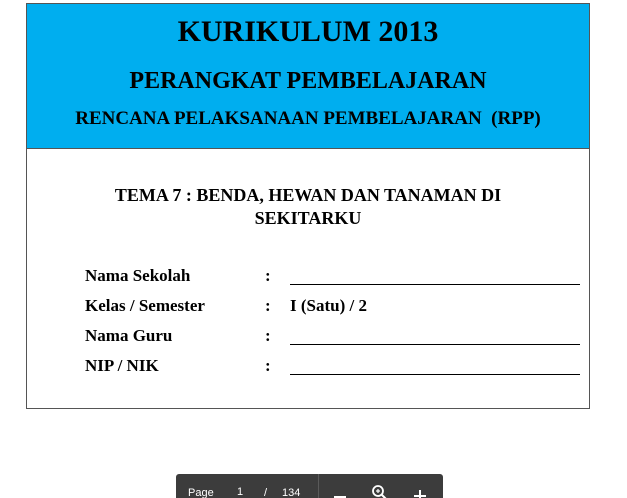 Image resolution: width=627 pixels, height=498 pixels. Describe the element at coordinates (335, 278) in the screenshot. I see `field-nama-sekolah: Nama Sekolah :` at that location.